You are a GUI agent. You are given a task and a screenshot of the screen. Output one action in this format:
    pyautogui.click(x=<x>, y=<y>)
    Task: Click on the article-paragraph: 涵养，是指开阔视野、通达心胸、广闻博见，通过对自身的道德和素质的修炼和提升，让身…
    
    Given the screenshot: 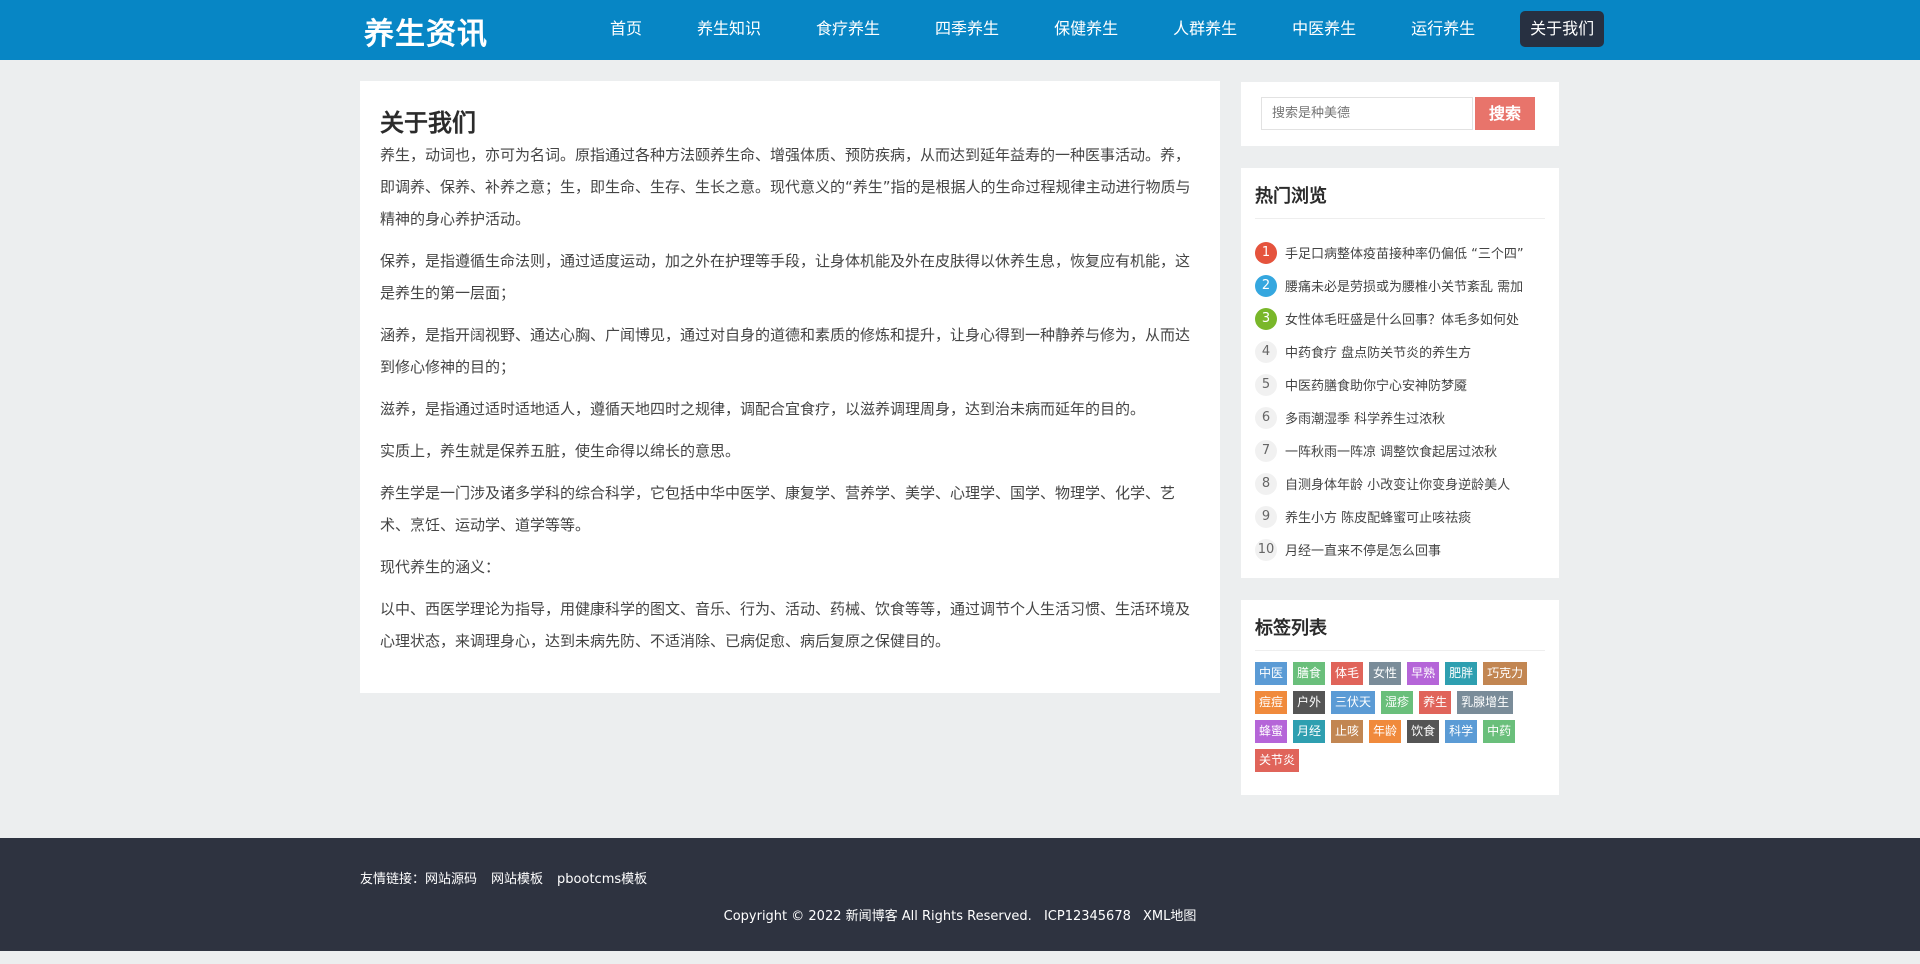 What is the action you would take?
    pyautogui.click(x=785, y=351)
    